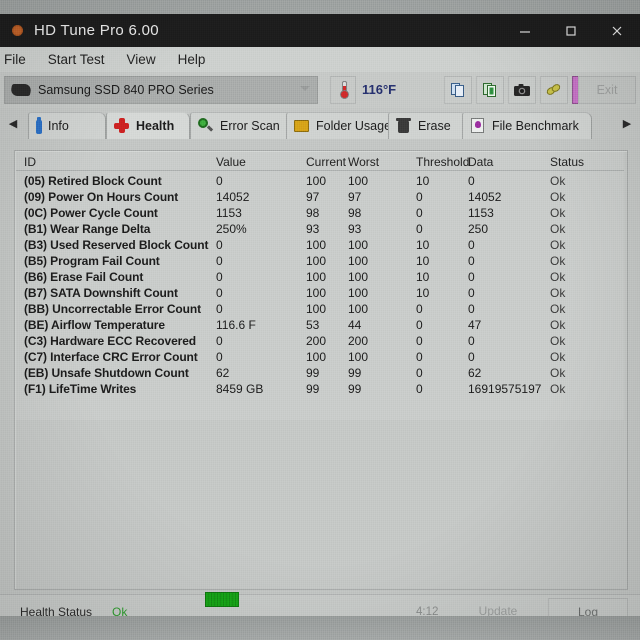 This screenshot has width=640, height=640. I want to click on cell-data: 14052, so click(485, 197).